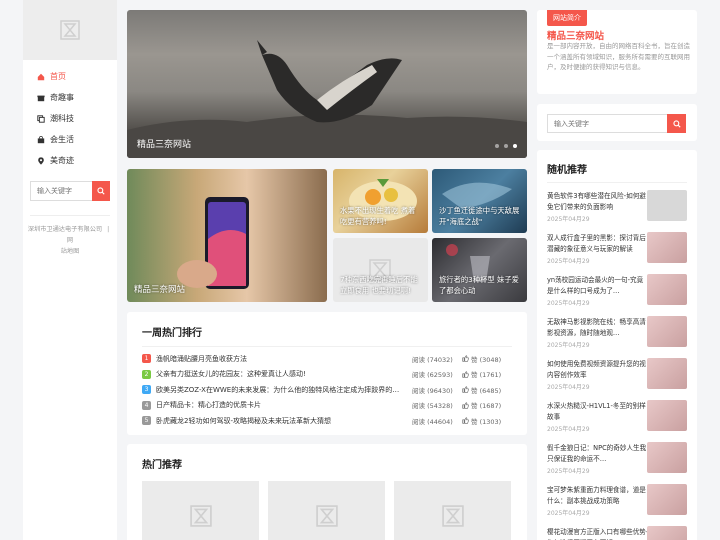 The image size is (720, 540). What do you see at coordinates (479, 216) in the screenshot?
I see `featured-tile-sardine-caption: 沙丁鱼迁徙途中与天敌展开"海底之战"` at bounding box center [479, 216].